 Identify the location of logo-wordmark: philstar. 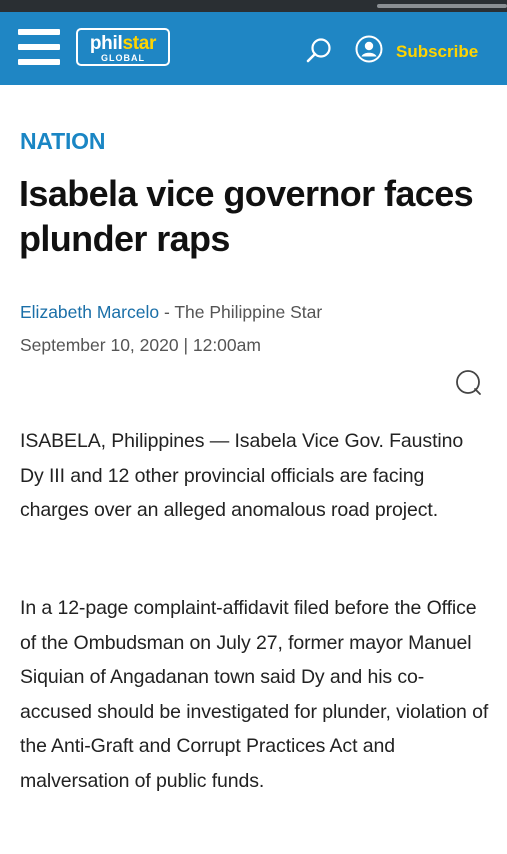
(123, 43).